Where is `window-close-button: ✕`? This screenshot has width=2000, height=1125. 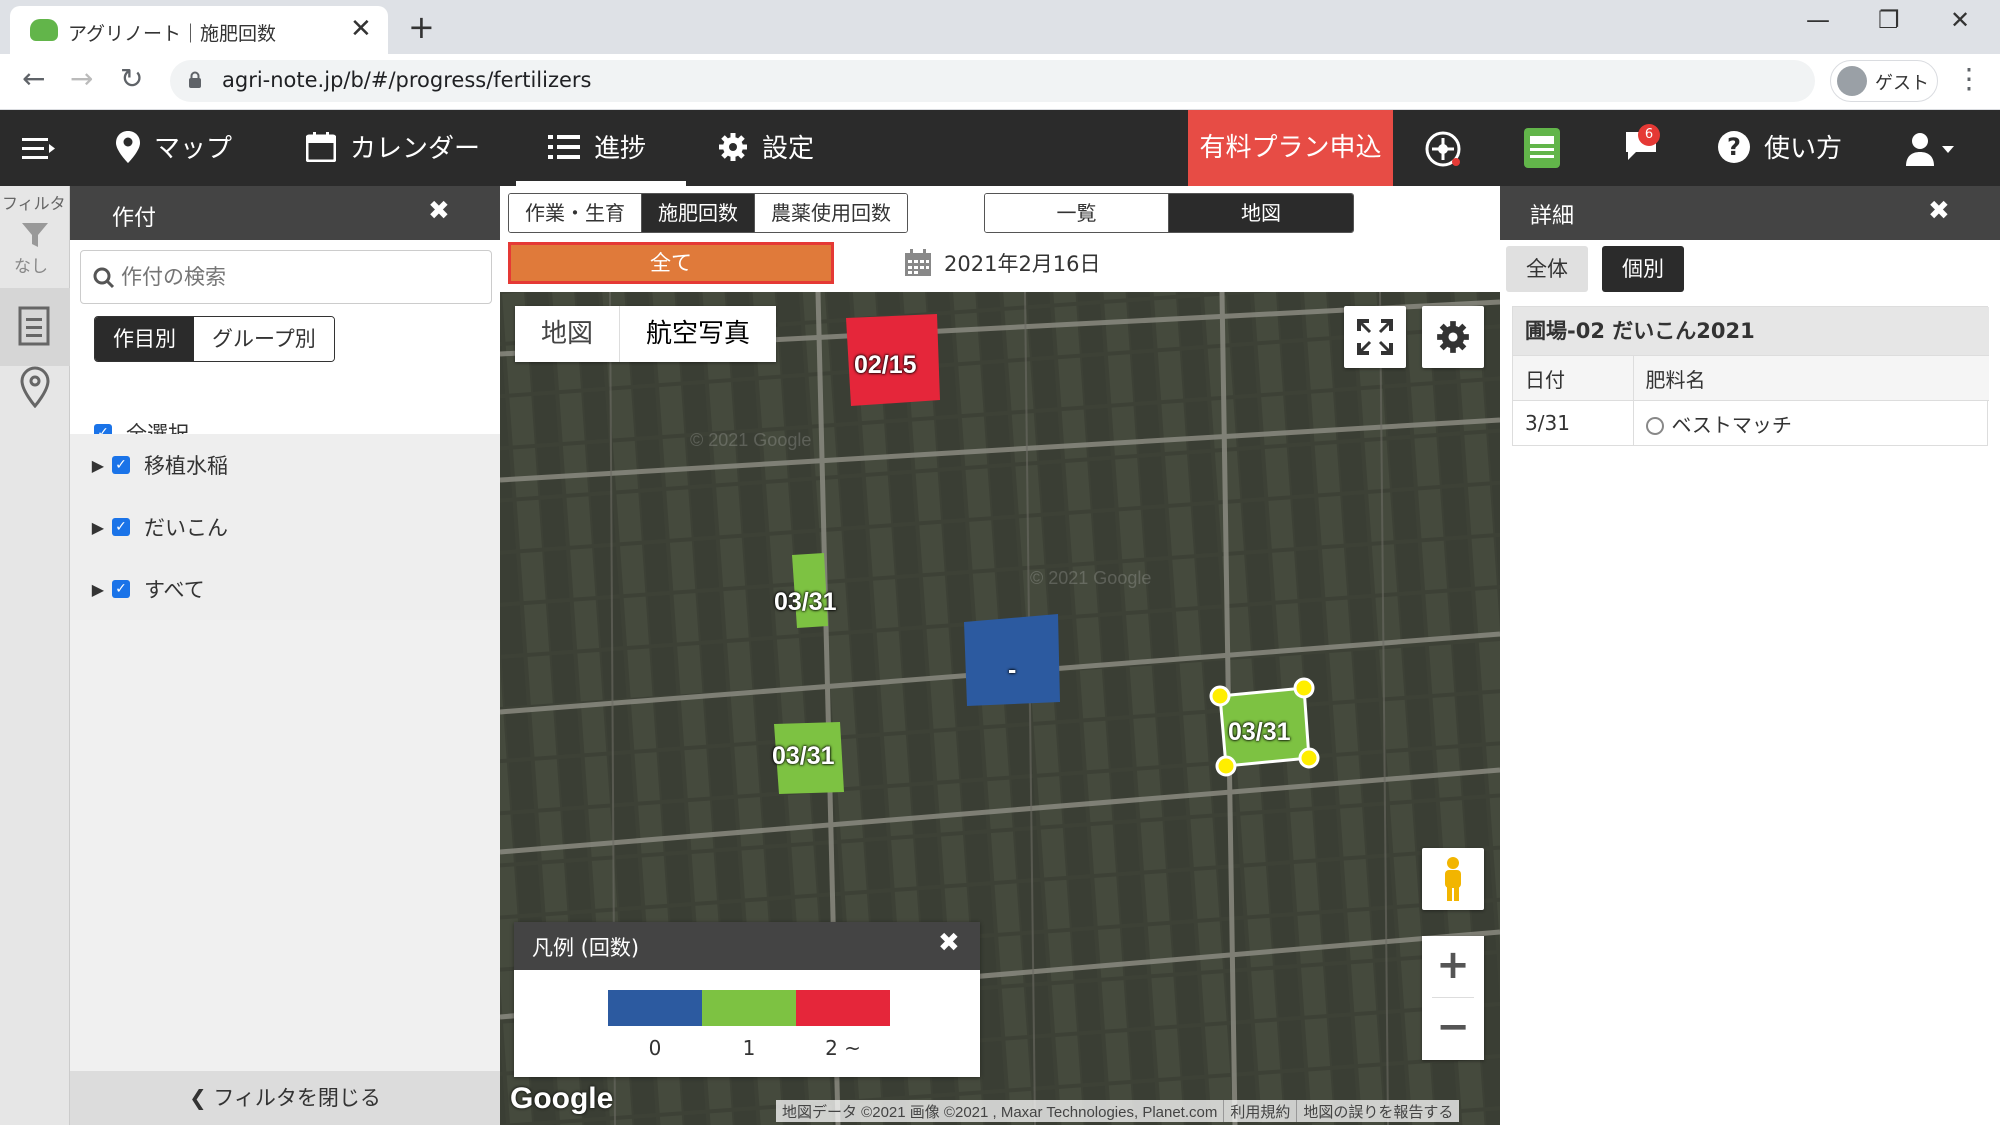
window-close-button: ✕ is located at coordinates (1960, 20).